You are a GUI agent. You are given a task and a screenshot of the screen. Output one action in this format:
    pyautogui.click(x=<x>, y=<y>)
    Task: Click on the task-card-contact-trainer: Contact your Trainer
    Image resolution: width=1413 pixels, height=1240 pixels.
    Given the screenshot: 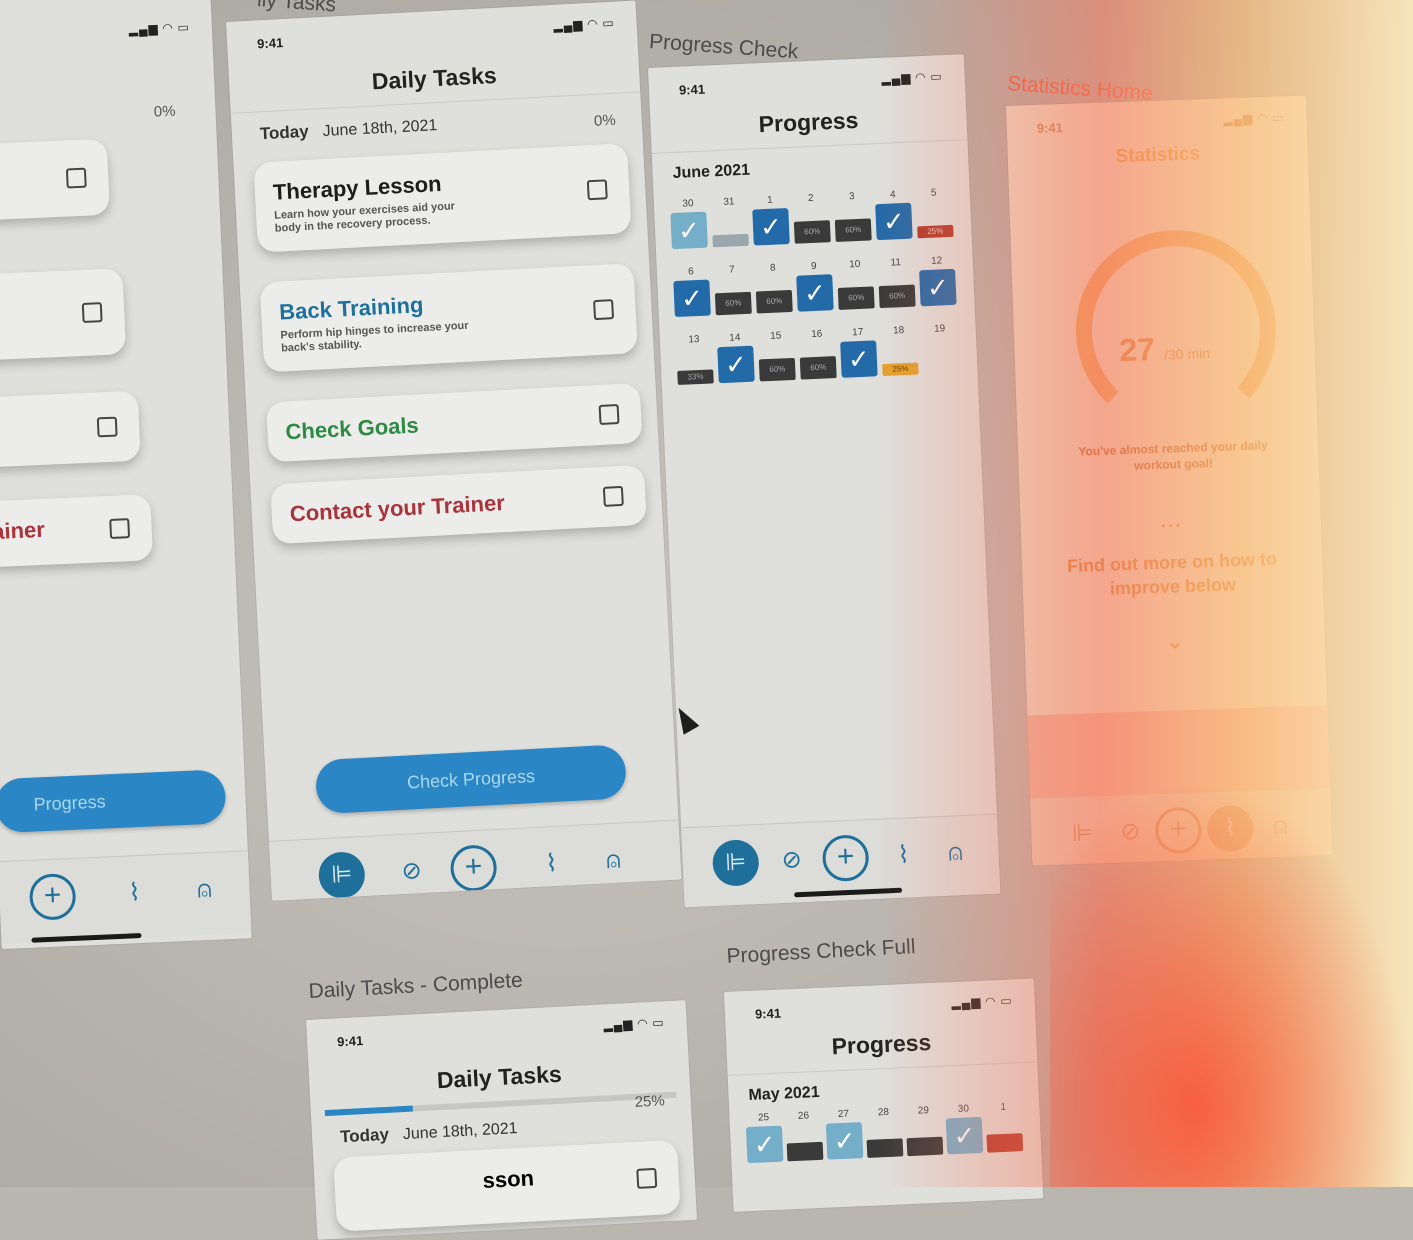 What is the action you would take?
    pyautogui.click(x=458, y=504)
    